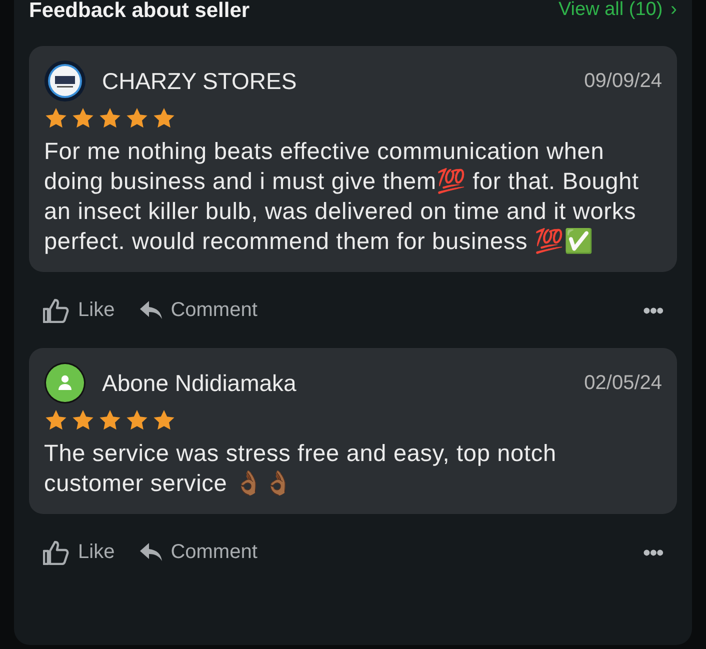  Describe the element at coordinates (199, 81) in the screenshot. I see `reviewer-name: CHARZY STORES` at that location.